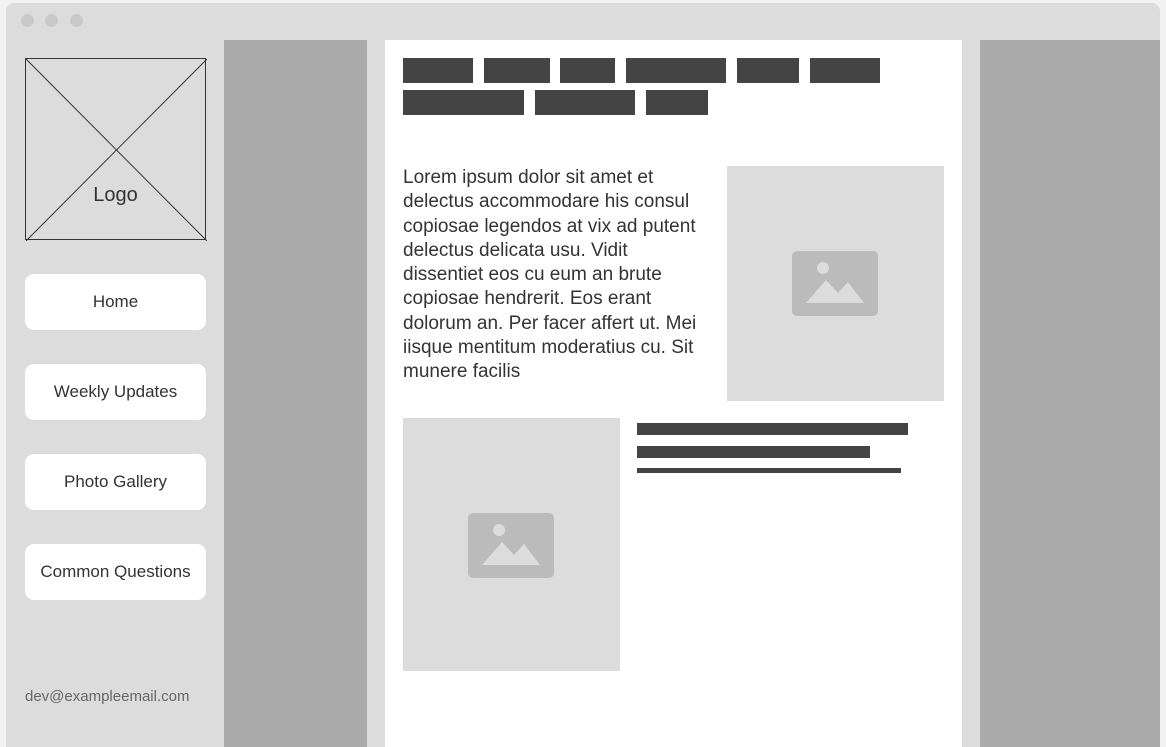 The width and height of the screenshot is (1166, 747). What do you see at coordinates (583, 21) in the screenshot?
I see `title-bar` at bounding box center [583, 21].